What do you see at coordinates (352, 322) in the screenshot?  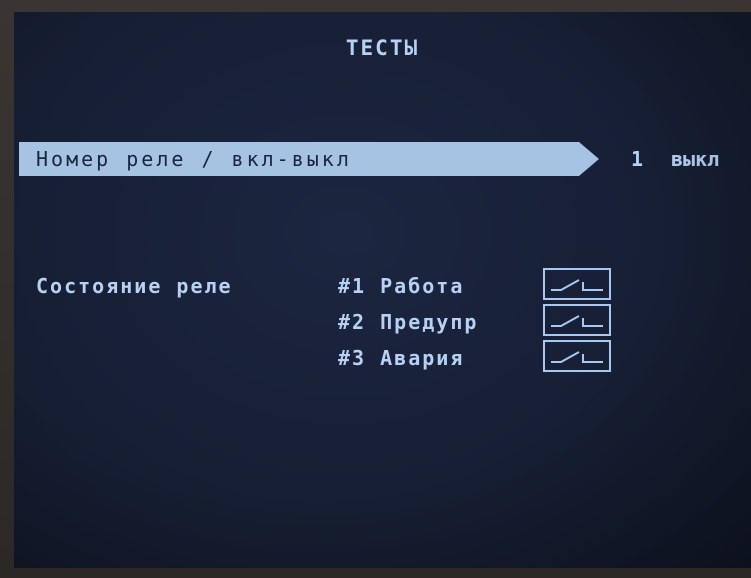 I see `relay-number: #2` at bounding box center [352, 322].